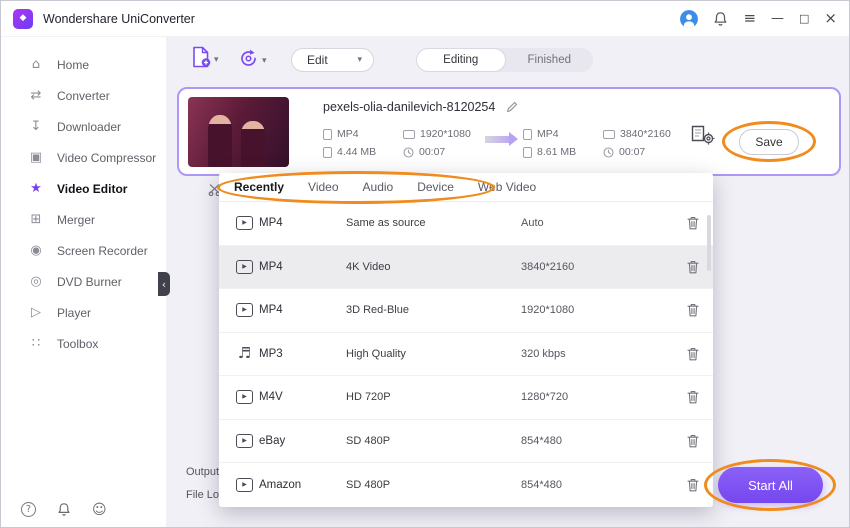 This screenshot has width=850, height=528. What do you see at coordinates (349, 152) in the screenshot?
I see `source-size: 4.44 MB` at bounding box center [349, 152].